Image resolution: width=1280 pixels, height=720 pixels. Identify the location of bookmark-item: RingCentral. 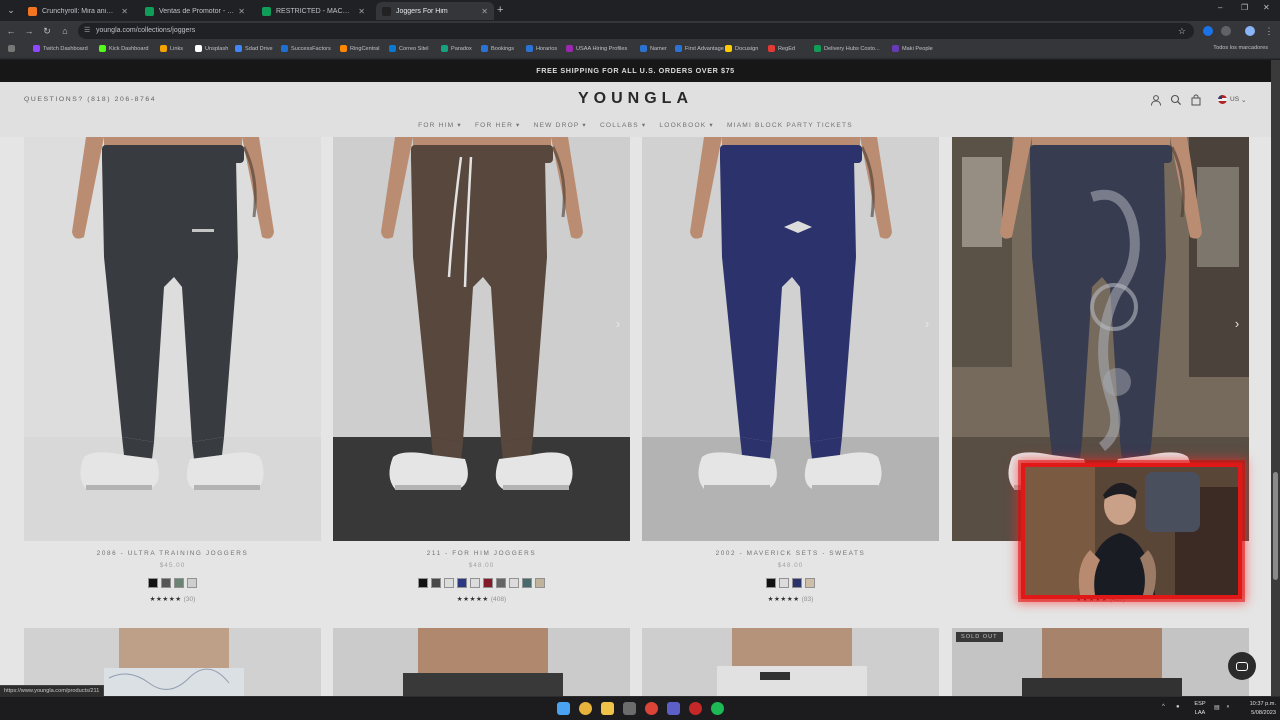
(360, 48).